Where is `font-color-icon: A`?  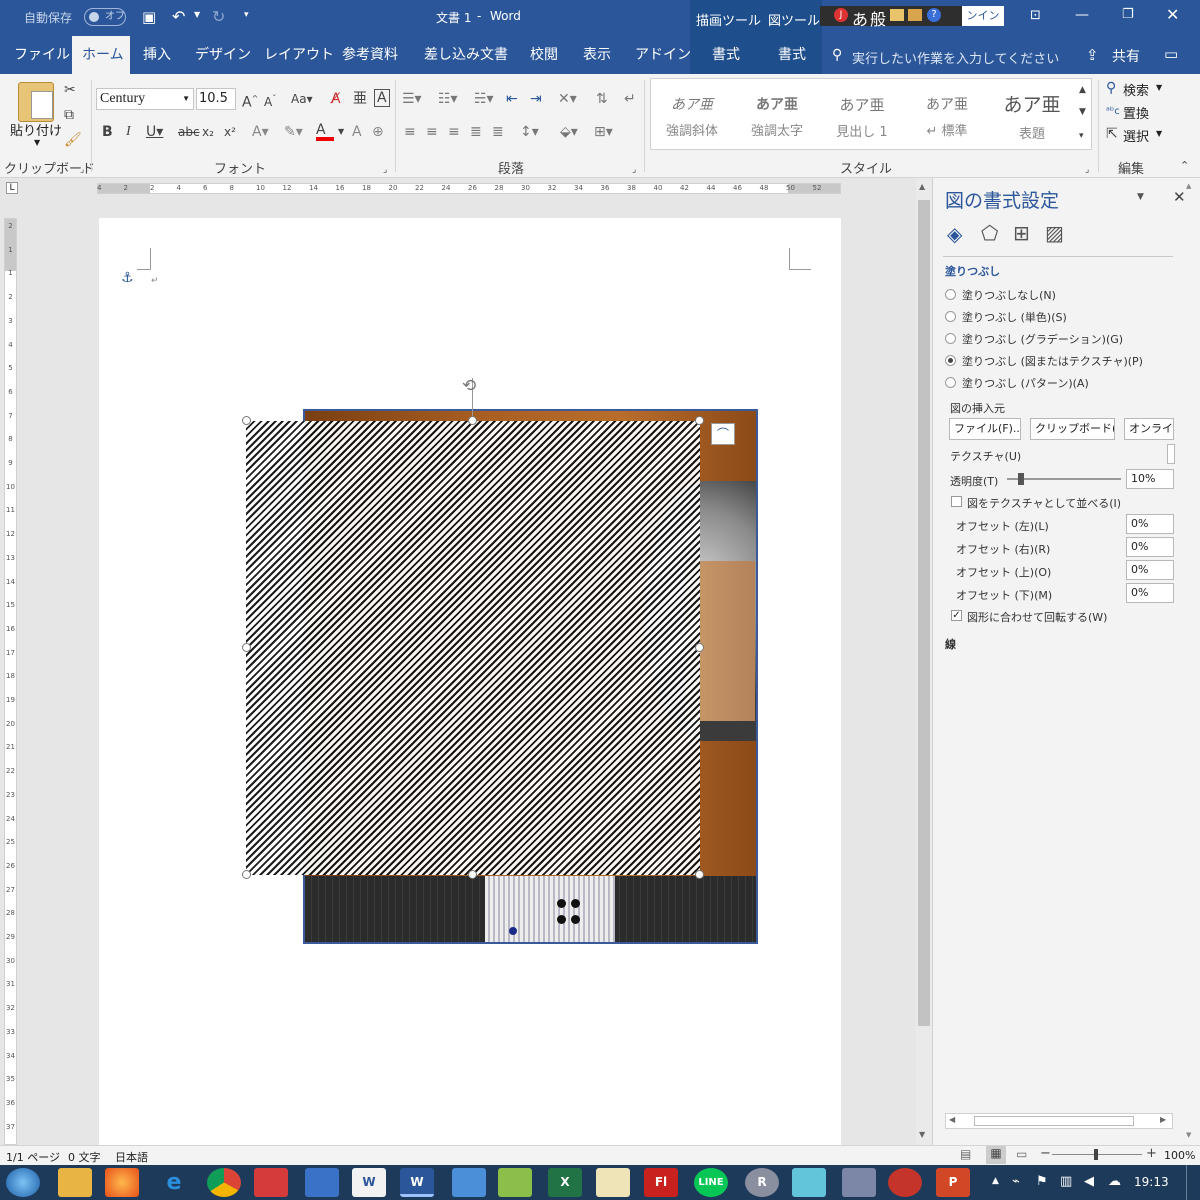
font-color-icon: A is located at coordinates (325, 131).